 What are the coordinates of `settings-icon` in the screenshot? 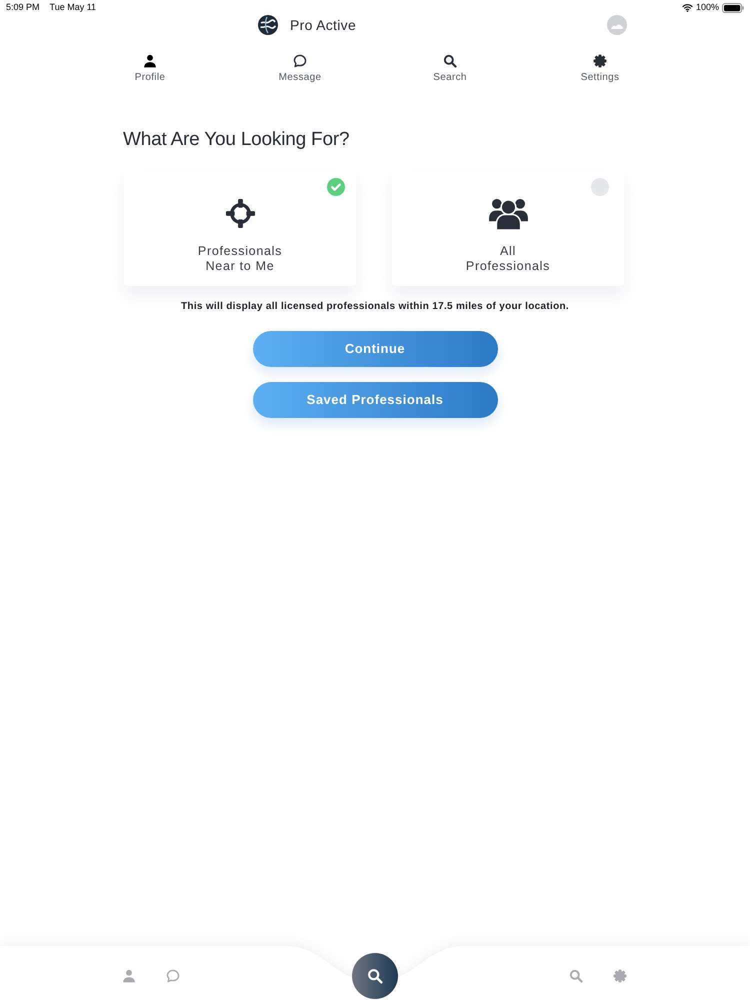 It's located at (599, 61).